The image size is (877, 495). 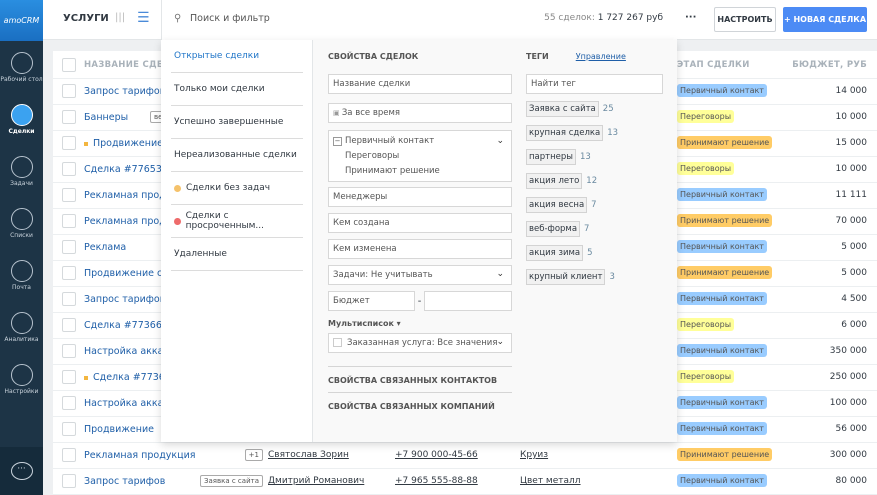 I want to click on sidebar-item: Рабочий стол, so click(x=21, y=67).